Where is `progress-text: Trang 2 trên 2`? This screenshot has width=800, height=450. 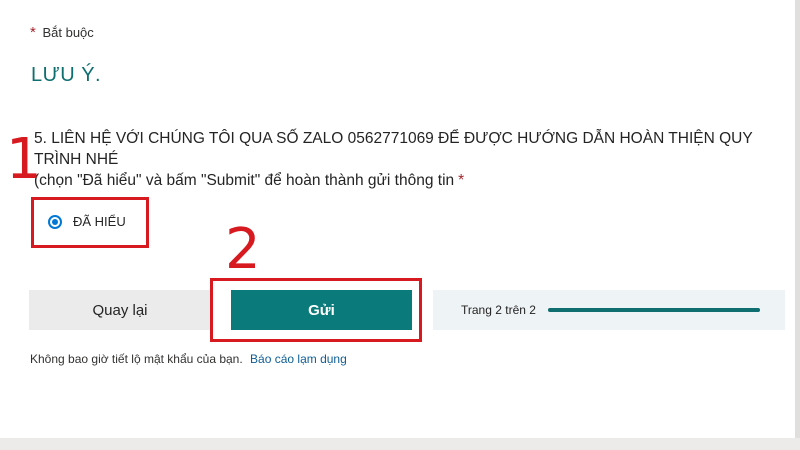 progress-text: Trang 2 trên 2 is located at coordinates (498, 310).